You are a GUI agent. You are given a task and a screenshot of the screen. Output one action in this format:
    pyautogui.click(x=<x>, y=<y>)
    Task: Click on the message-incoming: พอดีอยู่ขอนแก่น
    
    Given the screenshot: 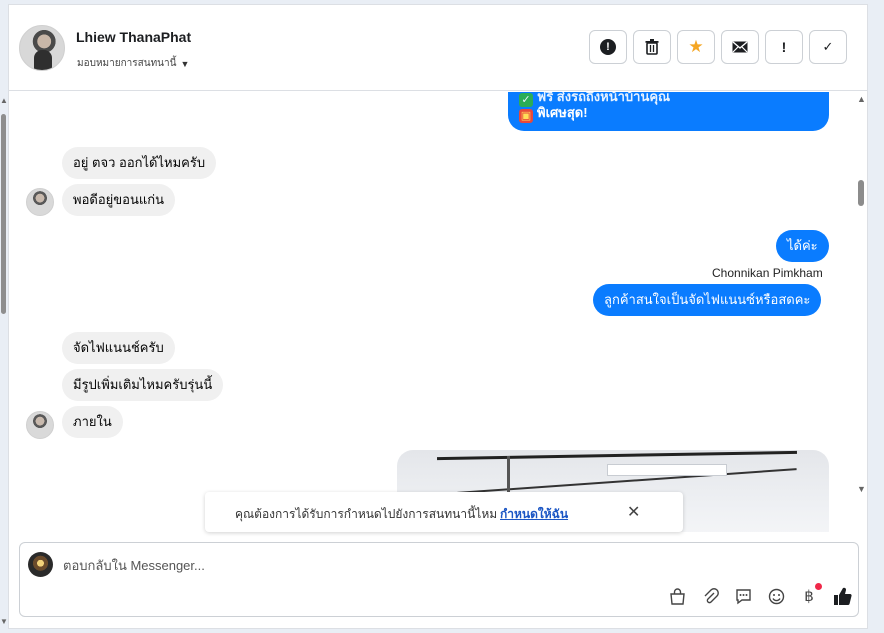 What is the action you would take?
    pyautogui.click(x=118, y=200)
    